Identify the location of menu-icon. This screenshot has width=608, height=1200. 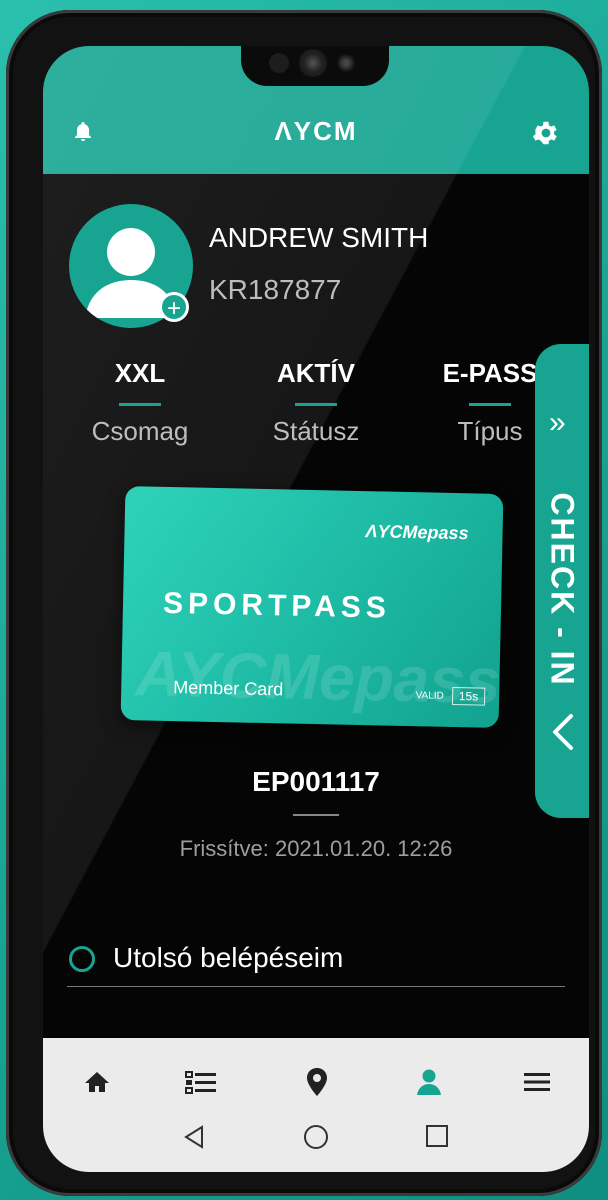
(537, 1082).